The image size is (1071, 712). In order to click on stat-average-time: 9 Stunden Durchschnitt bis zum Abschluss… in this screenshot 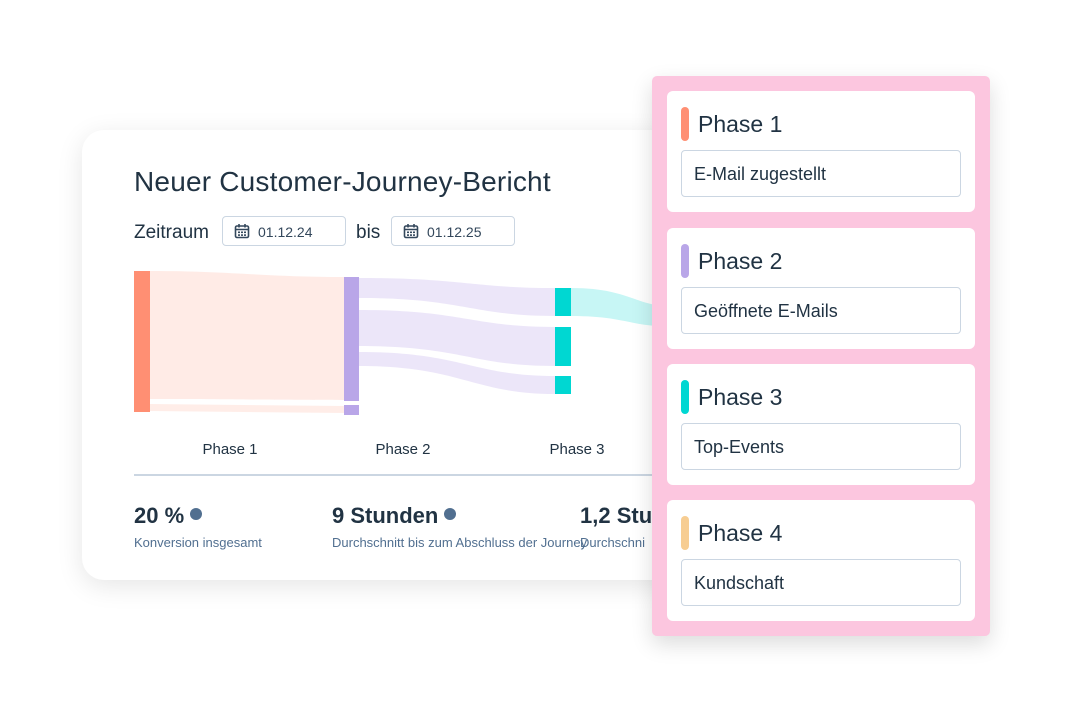, I will do `click(459, 526)`.